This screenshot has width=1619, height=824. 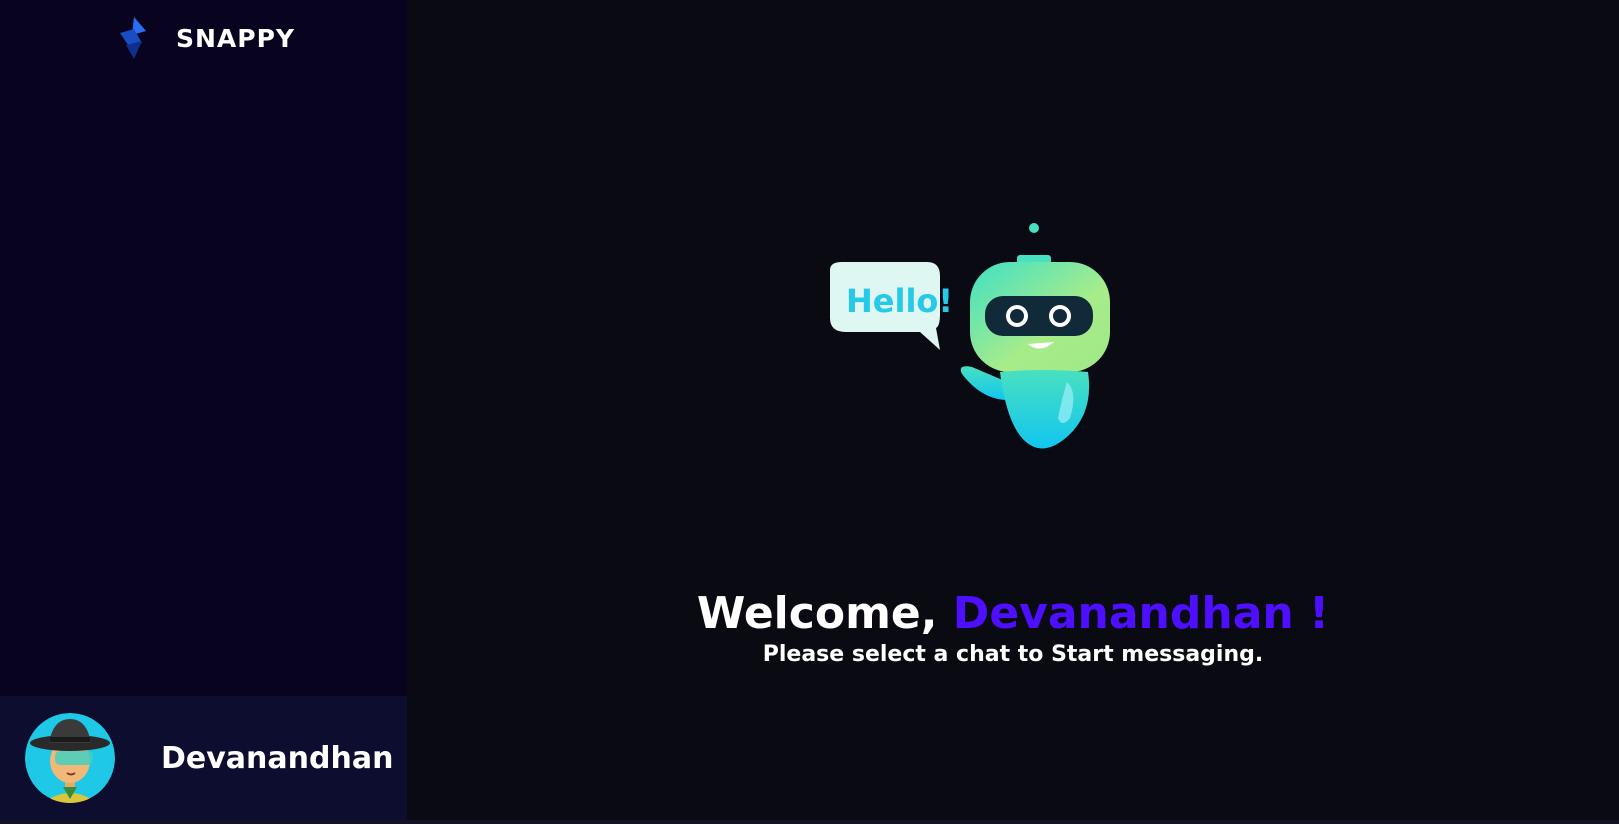 I want to click on welcome-username: Devanandhan !, so click(x=1141, y=613).